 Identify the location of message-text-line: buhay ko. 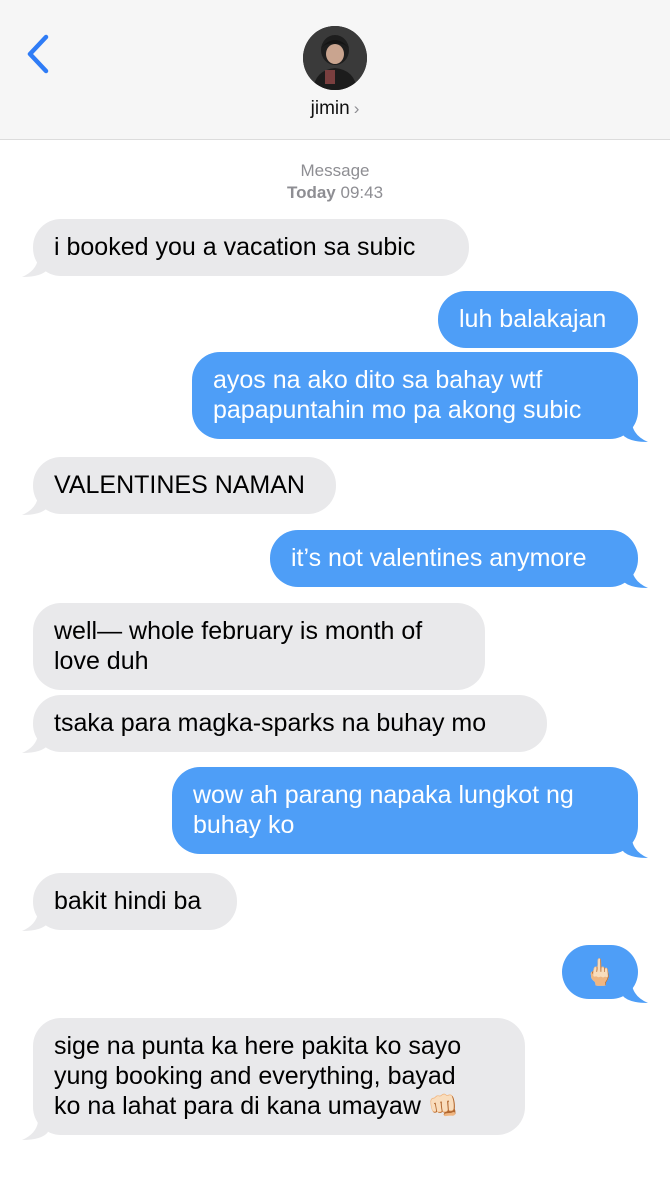
(244, 825).